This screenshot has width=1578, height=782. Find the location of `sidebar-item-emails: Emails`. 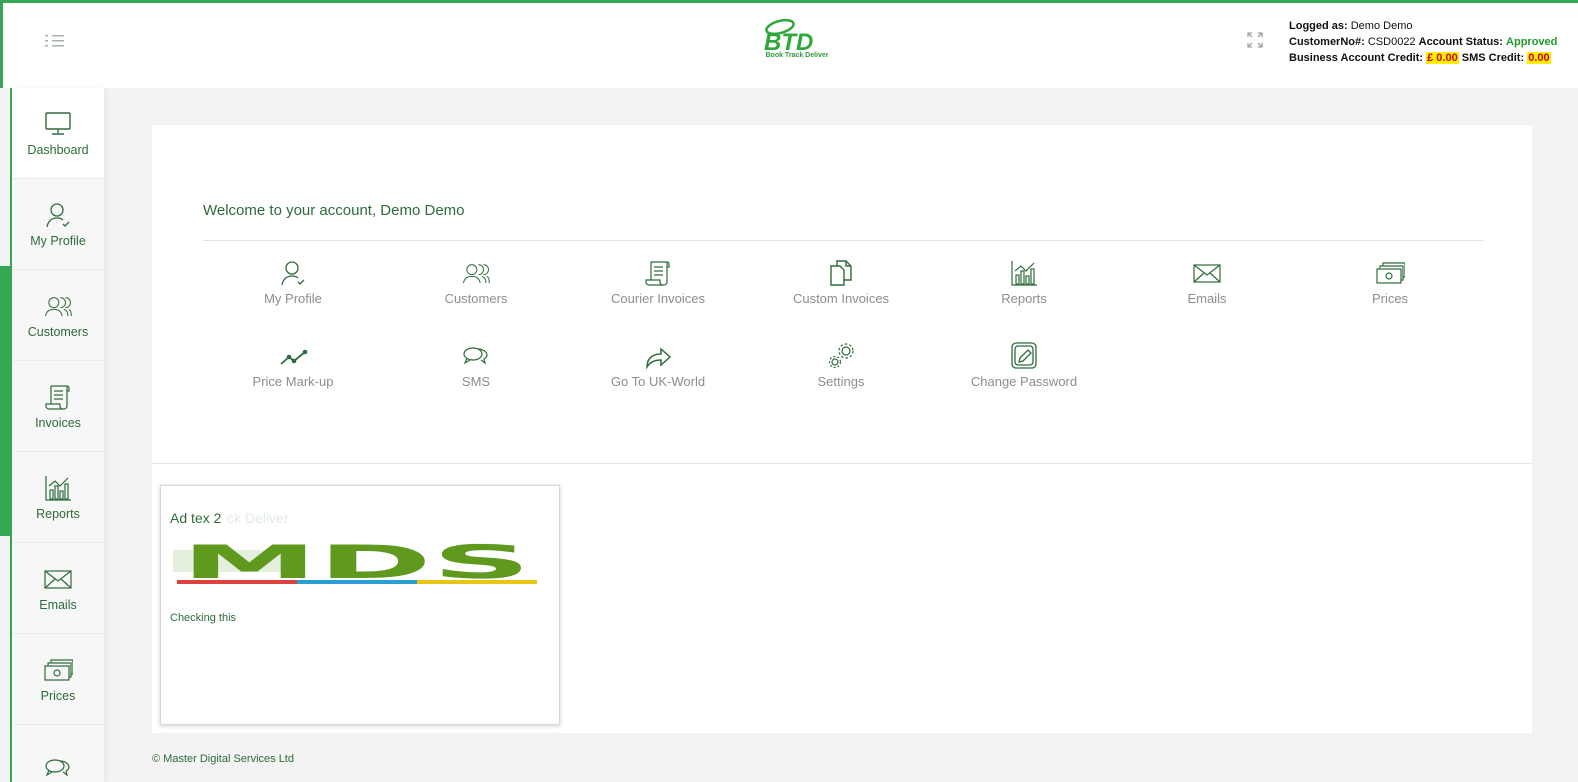

sidebar-item-emails: Emails is located at coordinates (58, 588).